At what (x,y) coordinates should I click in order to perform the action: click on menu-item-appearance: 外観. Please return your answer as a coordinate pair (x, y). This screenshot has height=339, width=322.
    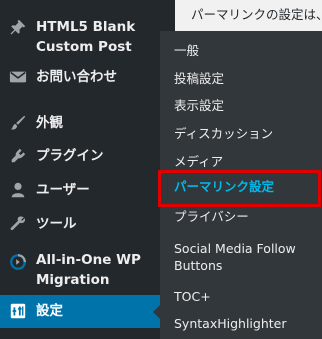
    Looking at the image, I should click on (80, 124).